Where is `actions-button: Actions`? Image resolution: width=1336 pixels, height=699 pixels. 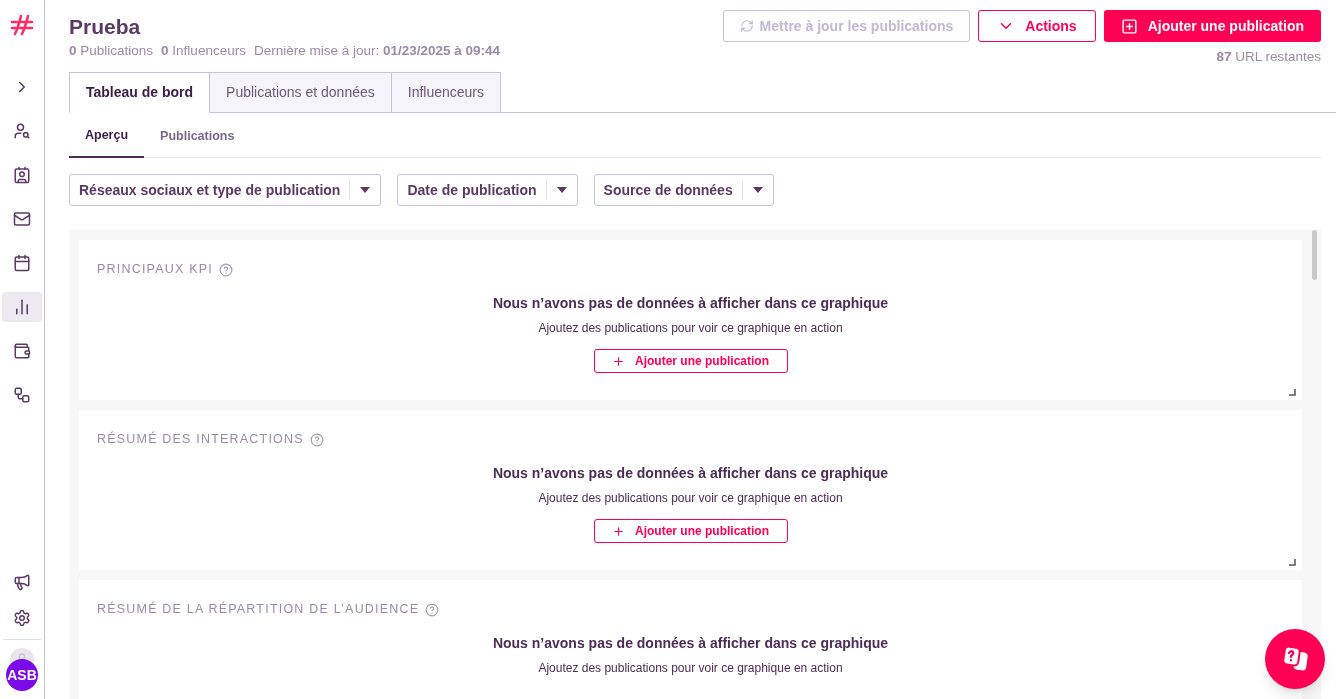 actions-button: Actions is located at coordinates (1037, 26).